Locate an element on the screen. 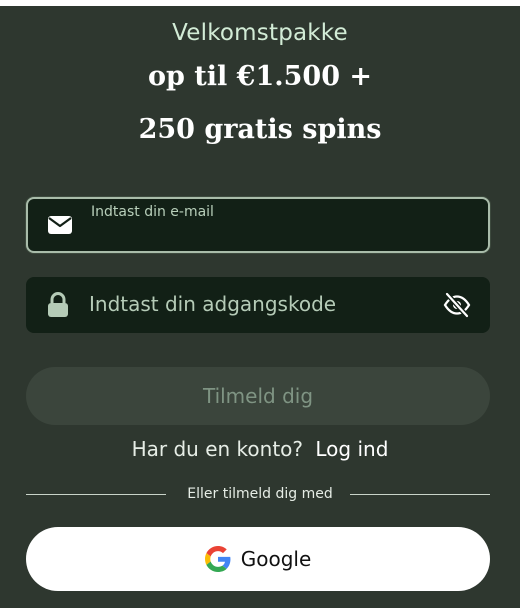  lock-icon is located at coordinates (58, 305).